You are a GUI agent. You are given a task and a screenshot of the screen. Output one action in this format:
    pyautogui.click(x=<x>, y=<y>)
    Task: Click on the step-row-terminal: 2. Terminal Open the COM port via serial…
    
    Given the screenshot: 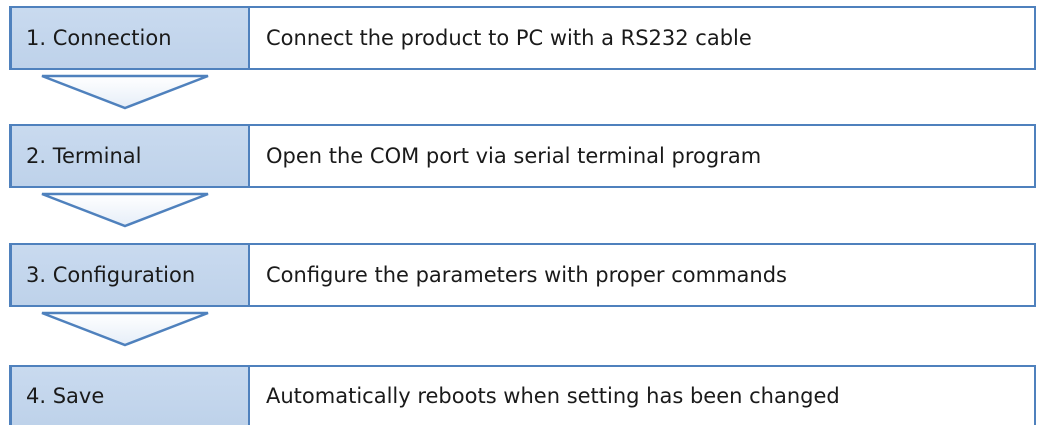 What is the action you would take?
    pyautogui.click(x=522, y=156)
    